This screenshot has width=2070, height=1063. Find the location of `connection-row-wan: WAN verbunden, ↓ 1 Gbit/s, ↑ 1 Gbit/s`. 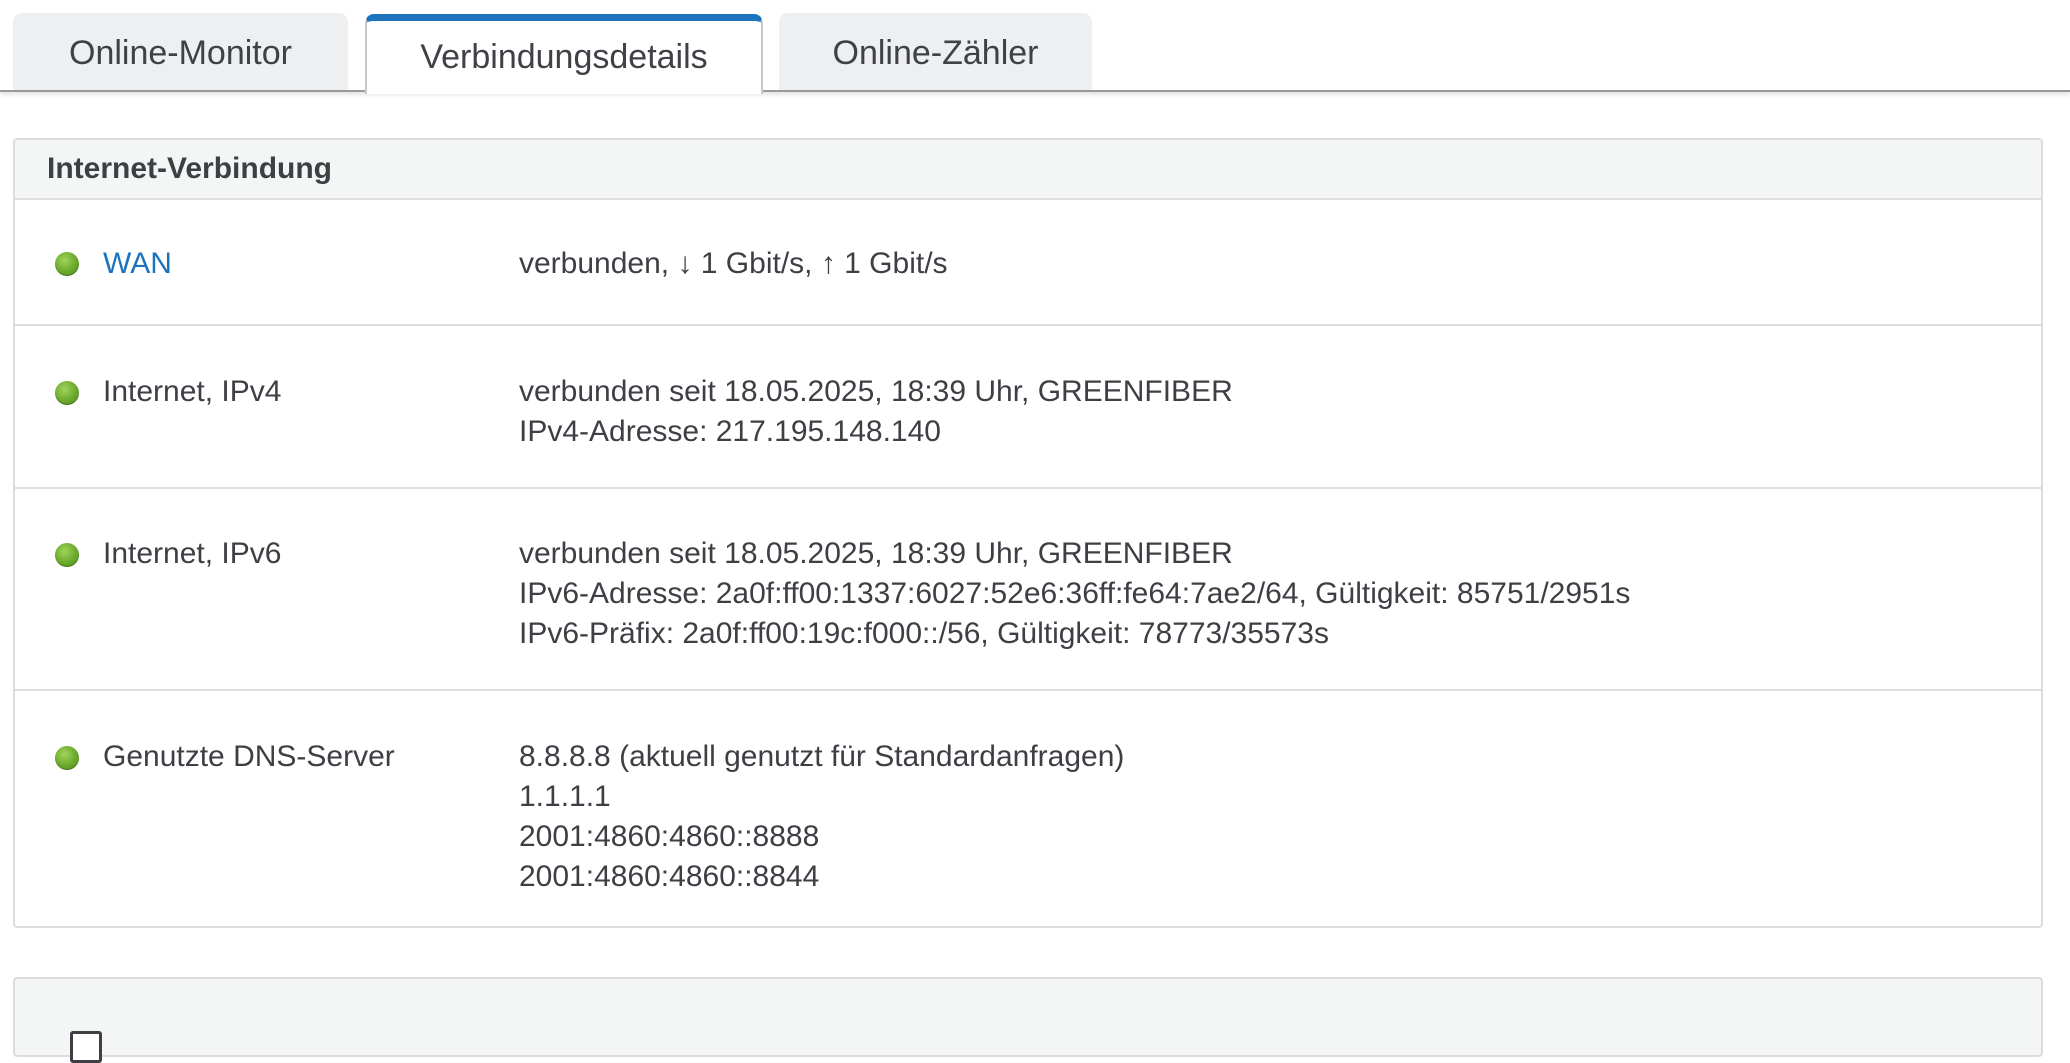

connection-row-wan: WAN verbunden, ↓ 1 Gbit/s, ↑ 1 Gbit/s is located at coordinates (1028, 262).